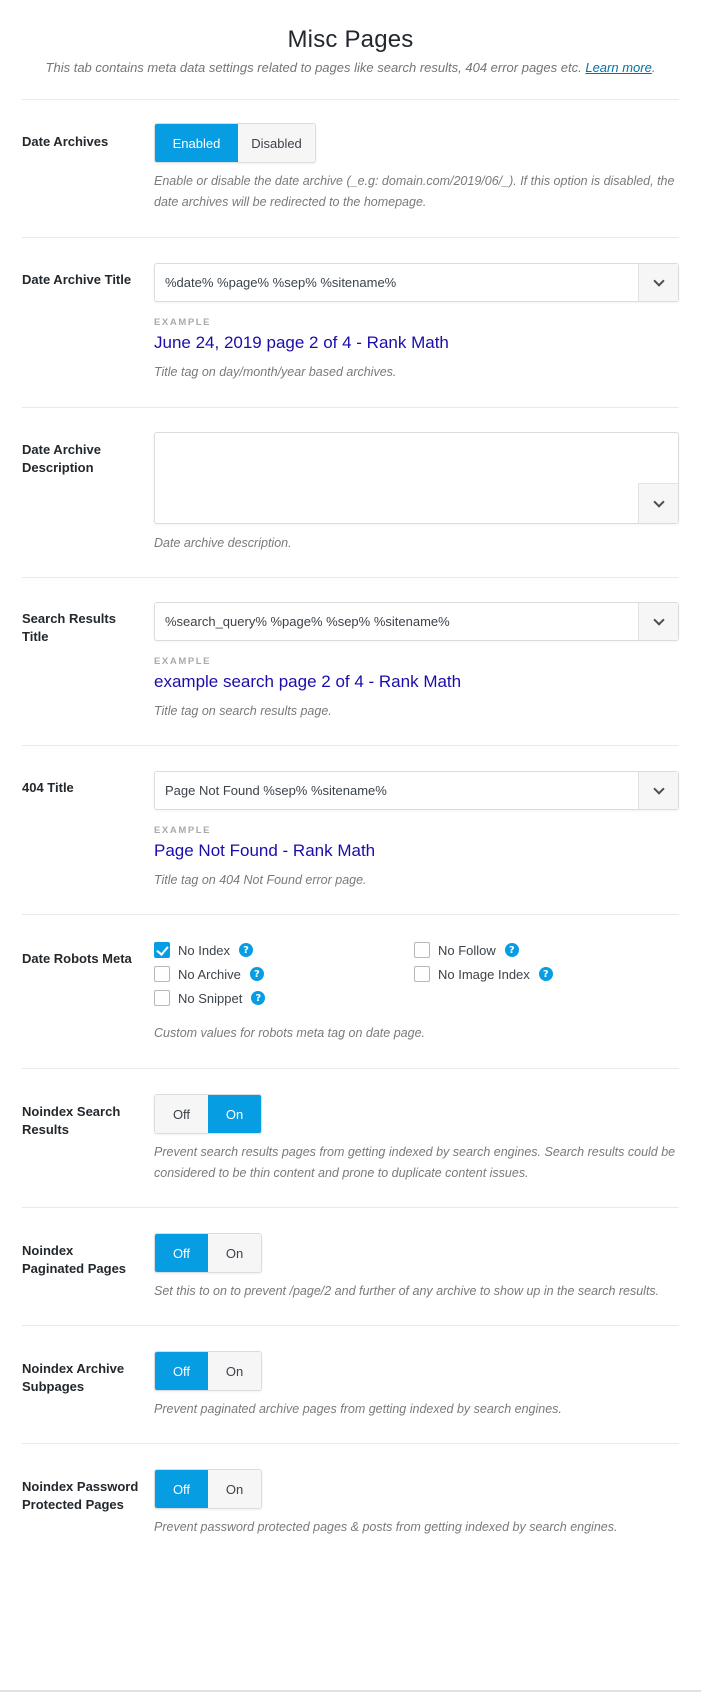  Describe the element at coordinates (71, 1120) in the screenshot. I see `noindex-search-results-label: Noindex Search Results` at that location.